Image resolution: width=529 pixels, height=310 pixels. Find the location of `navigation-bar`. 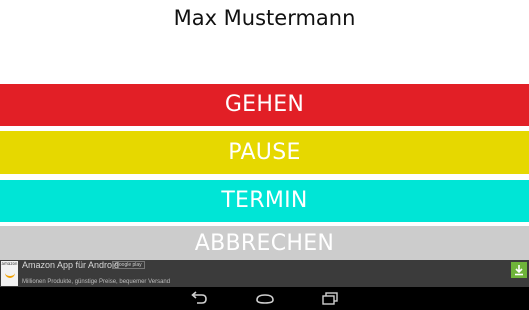

navigation-bar is located at coordinates (264, 298).